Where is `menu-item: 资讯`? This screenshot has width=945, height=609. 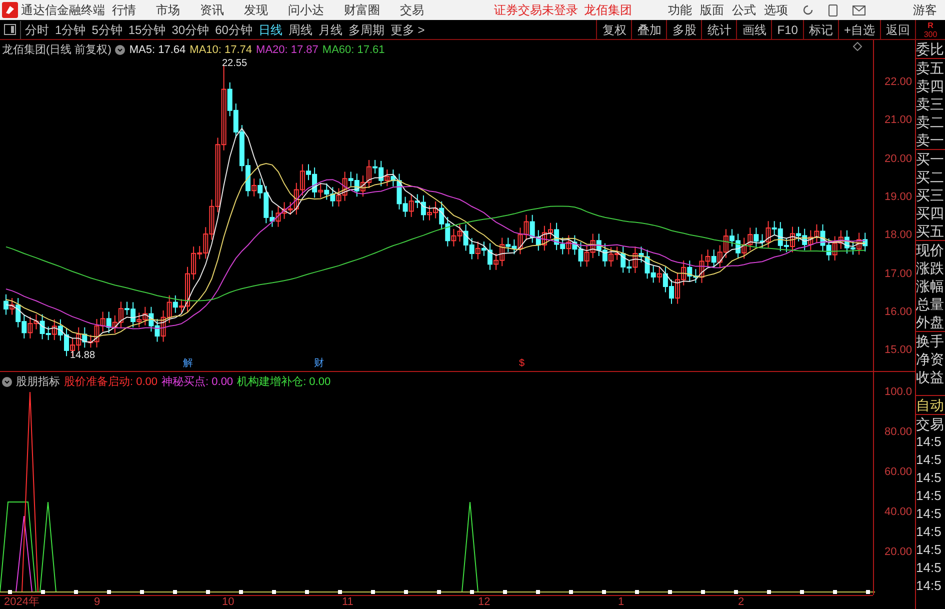 menu-item: 资讯 is located at coordinates (212, 10).